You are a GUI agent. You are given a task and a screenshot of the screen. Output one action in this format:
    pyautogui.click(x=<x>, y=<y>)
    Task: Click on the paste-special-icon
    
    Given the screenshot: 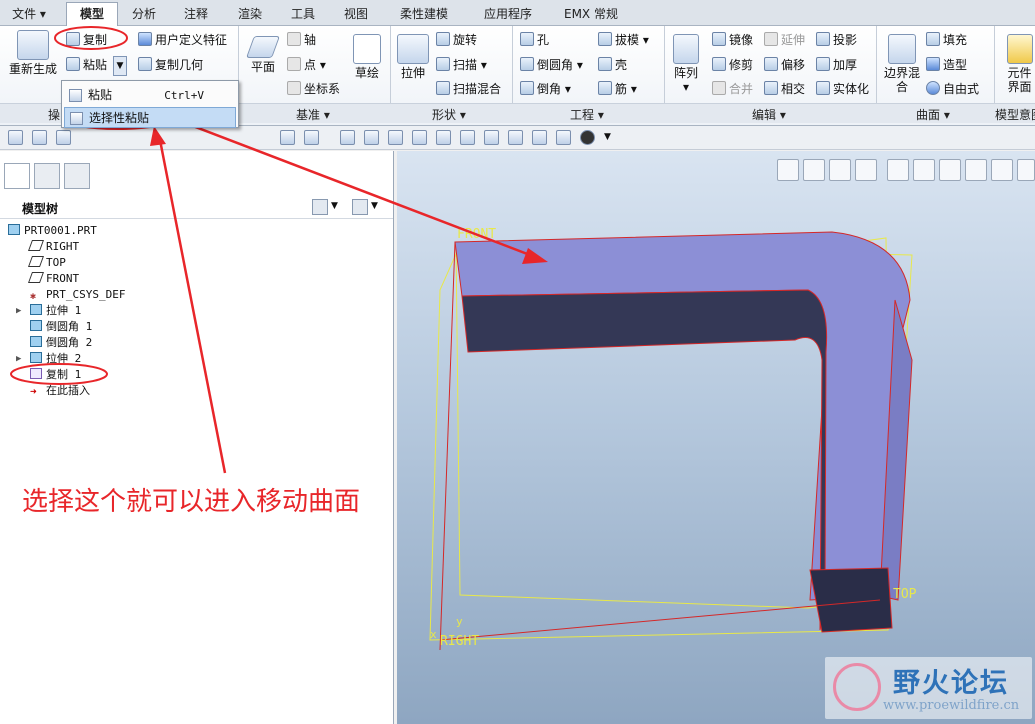 What is the action you would take?
    pyautogui.click(x=76, y=118)
    